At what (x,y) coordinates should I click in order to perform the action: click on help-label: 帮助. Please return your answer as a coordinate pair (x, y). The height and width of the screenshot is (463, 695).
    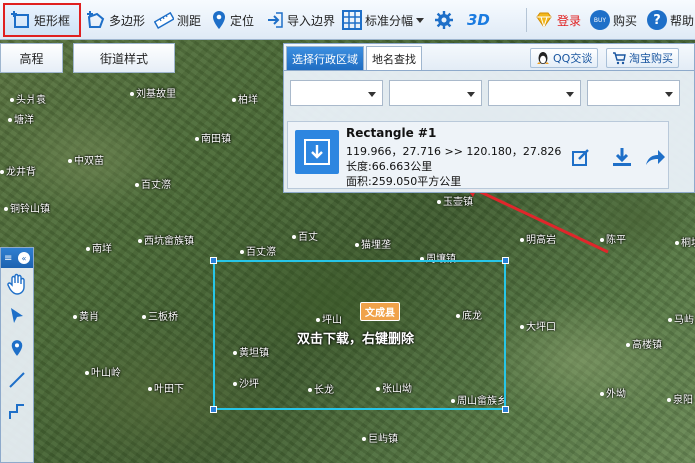
    Looking at the image, I should click on (682, 20).